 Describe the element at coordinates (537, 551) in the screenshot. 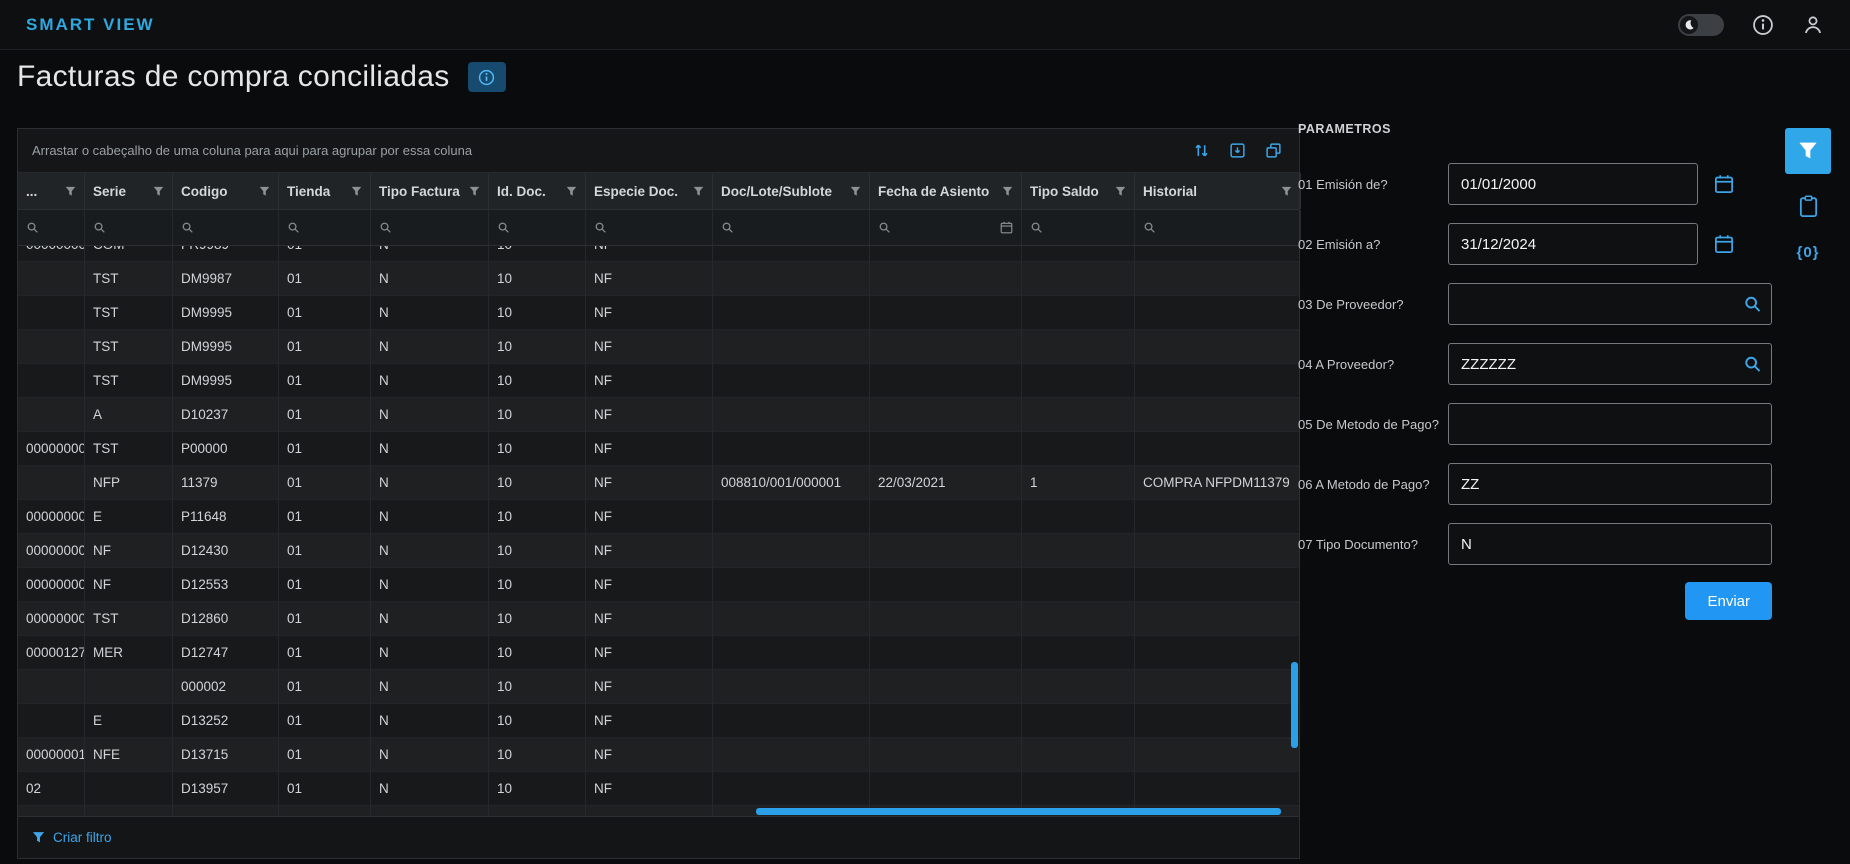

I see `cell-id-doc: 10` at that location.